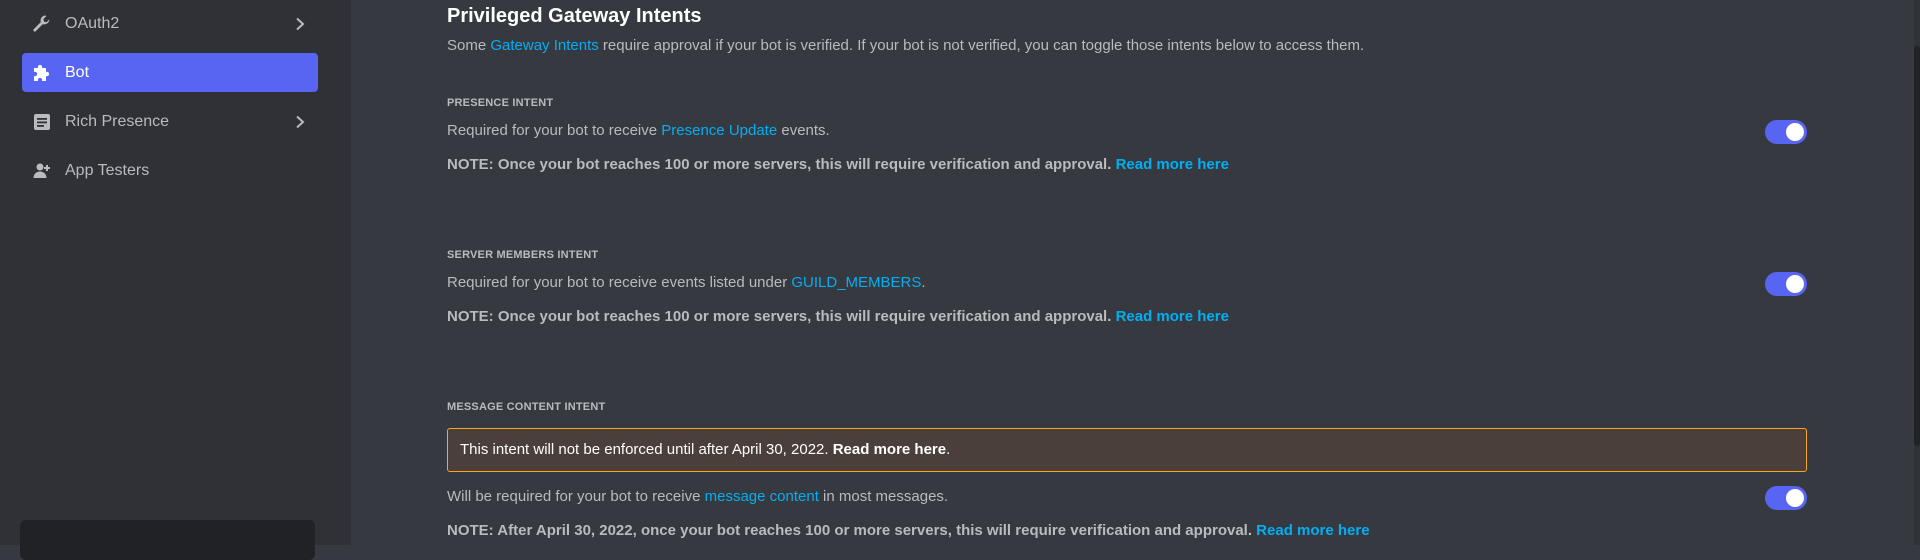 The height and width of the screenshot is (560, 1920). What do you see at coordinates (526, 407) in the screenshot?
I see `message-content-intent-label: MESSAGE CONTENT INTENT` at bounding box center [526, 407].